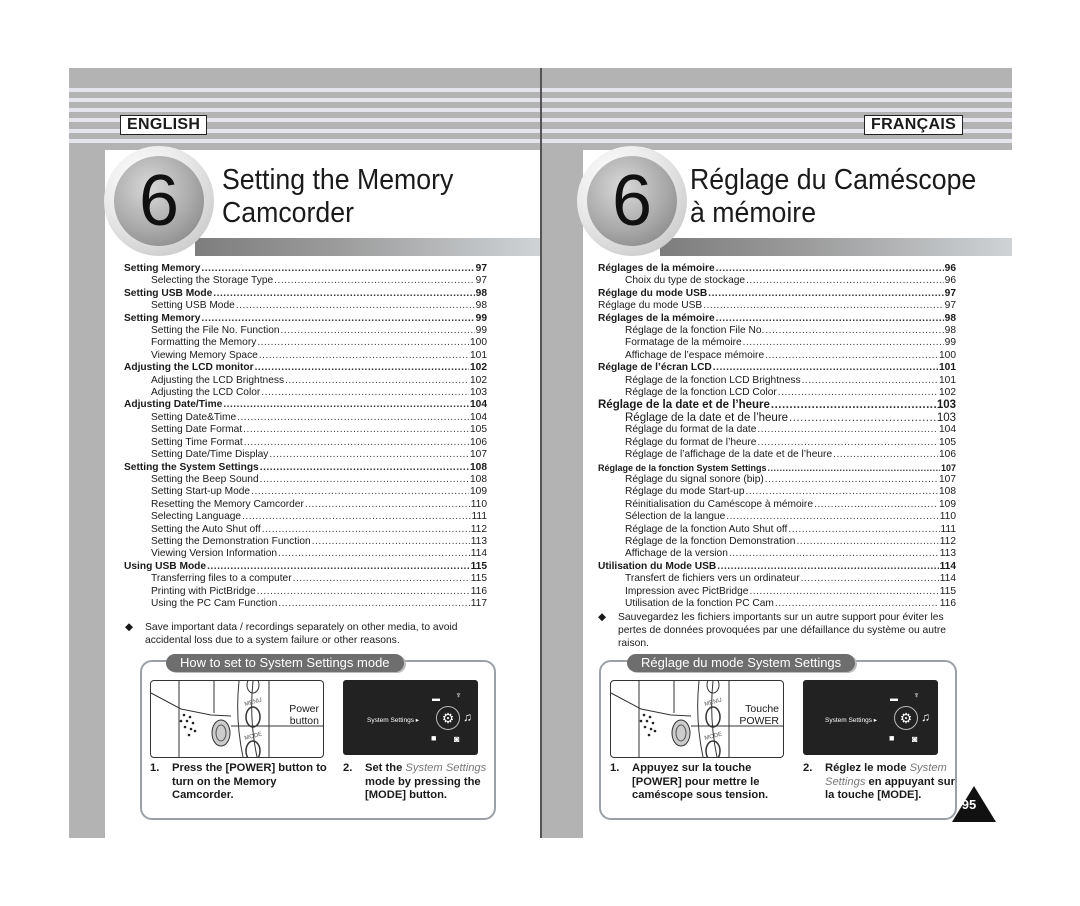  I want to click on toc-entry: Réglage de la fonction File No. 98, so click(777, 331).